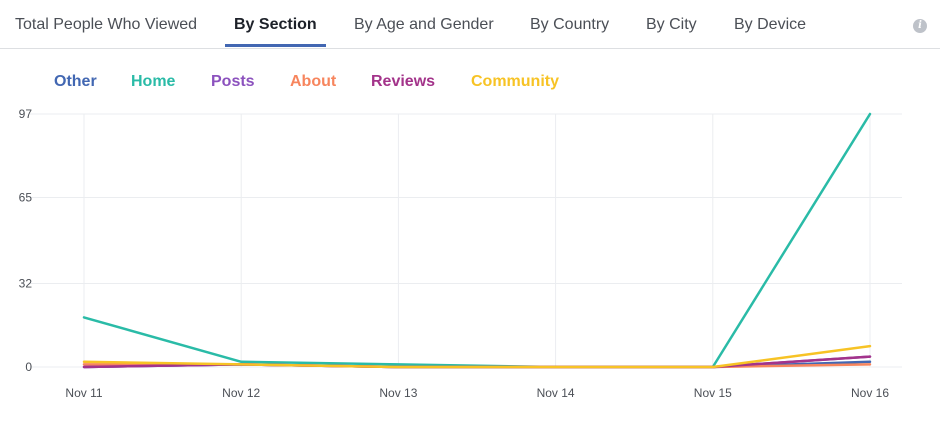  I want to click on x-tick-label: Nov 12, so click(241, 393).